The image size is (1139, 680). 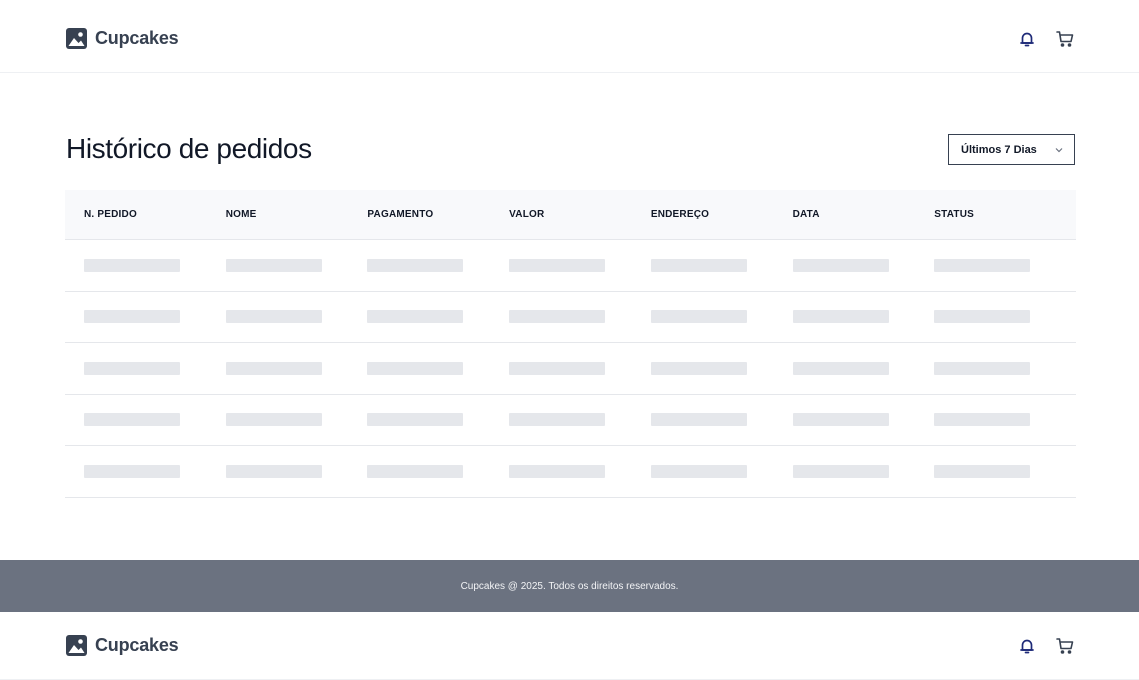 I want to click on column-header-address: ENDEREÇO, so click(x=680, y=214).